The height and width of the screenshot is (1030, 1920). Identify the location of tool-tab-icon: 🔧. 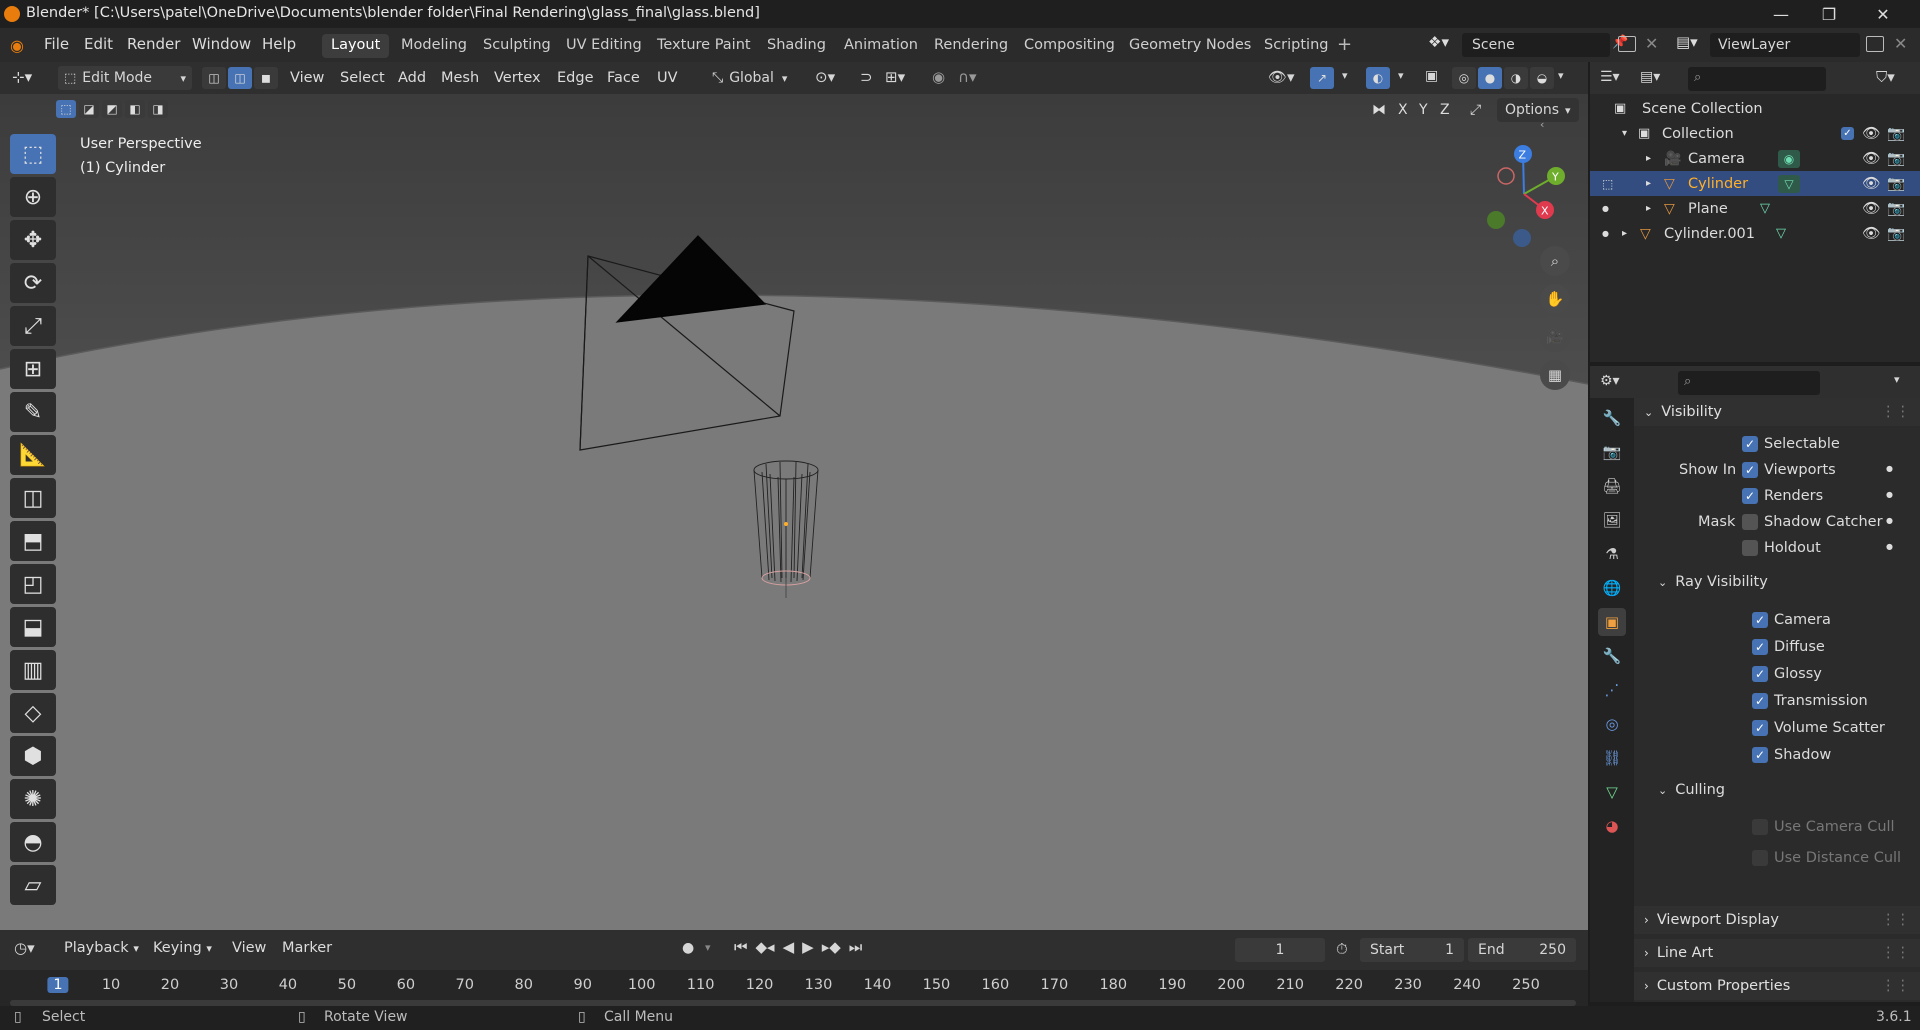
(1612, 418).